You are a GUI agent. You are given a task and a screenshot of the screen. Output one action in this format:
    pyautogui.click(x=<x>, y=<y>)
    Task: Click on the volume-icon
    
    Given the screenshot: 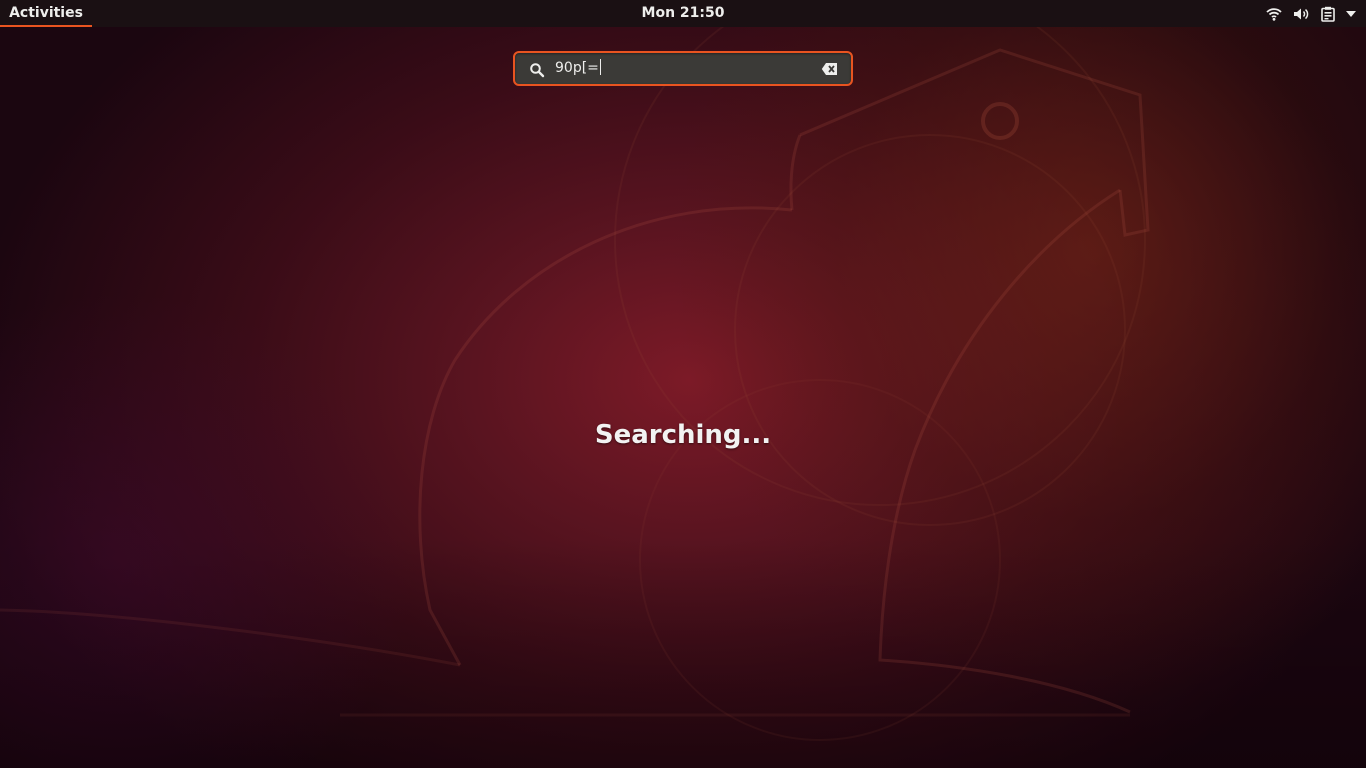 What is the action you would take?
    pyautogui.click(x=1301, y=13)
    